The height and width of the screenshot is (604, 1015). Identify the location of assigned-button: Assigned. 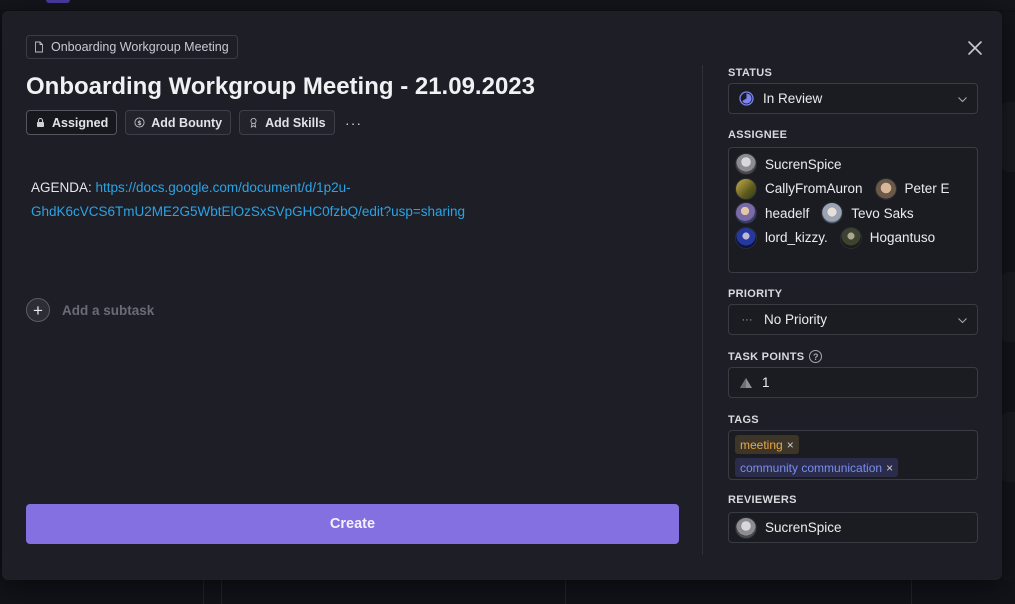
(72, 122).